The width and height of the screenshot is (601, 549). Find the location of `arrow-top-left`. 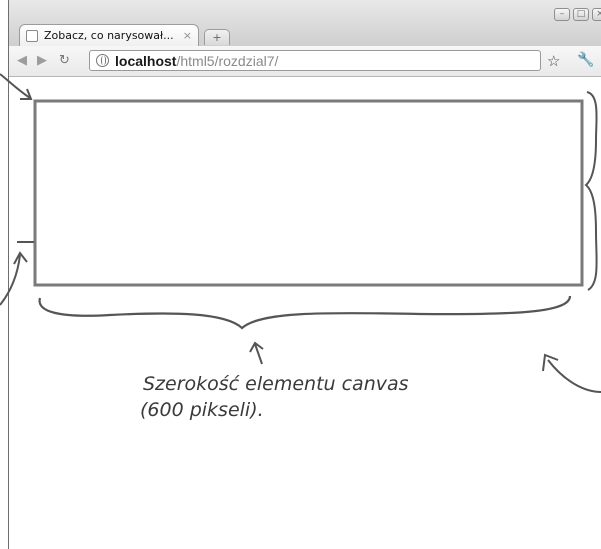

arrow-top-left is located at coordinates (15, 86).